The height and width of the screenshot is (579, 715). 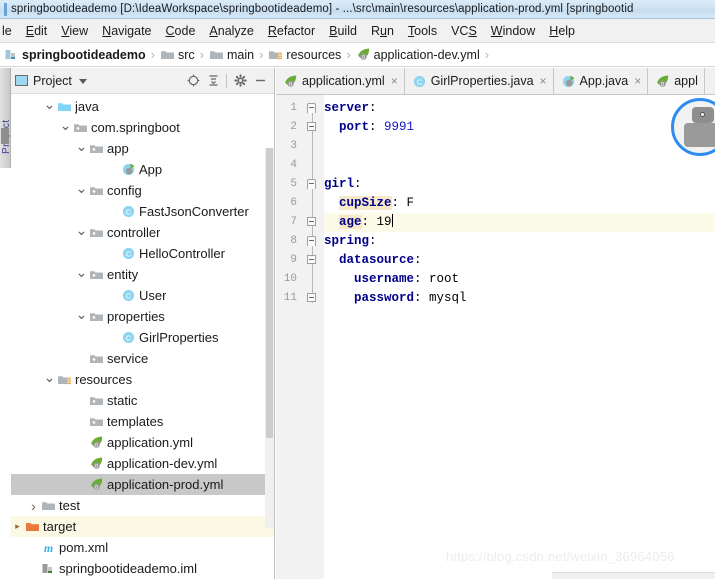 What do you see at coordinates (479, 81) in the screenshot?
I see `editor-tab-girlpropertiesjava: C GirlProperties.java ×` at bounding box center [479, 81].